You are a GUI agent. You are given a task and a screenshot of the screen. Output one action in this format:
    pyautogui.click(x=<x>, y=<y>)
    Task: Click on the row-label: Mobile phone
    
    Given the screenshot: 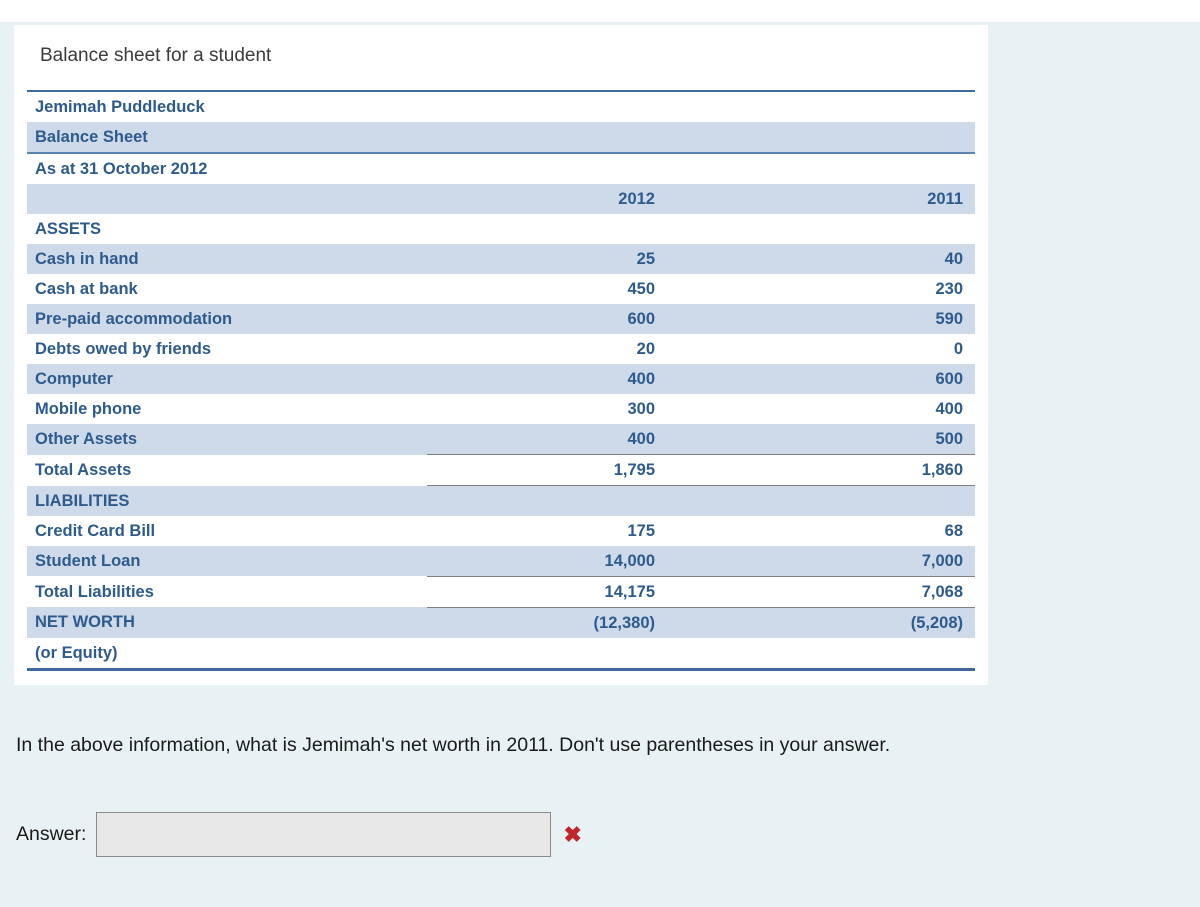 What is the action you would take?
    pyautogui.click(x=227, y=409)
    